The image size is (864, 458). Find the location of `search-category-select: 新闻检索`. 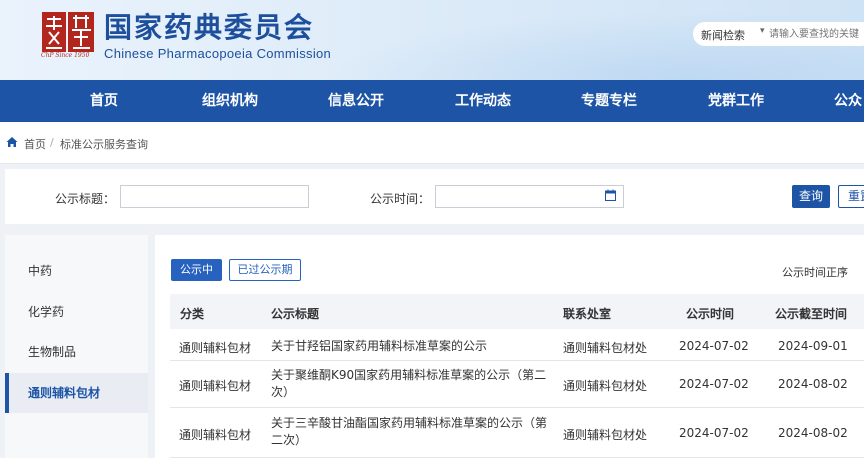

search-category-select: 新闻检索 is located at coordinates (723, 35).